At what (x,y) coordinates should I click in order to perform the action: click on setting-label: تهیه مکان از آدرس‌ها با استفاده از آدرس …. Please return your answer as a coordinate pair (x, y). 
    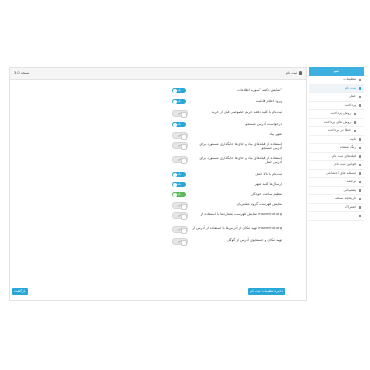
    Looking at the image, I should click on (237, 228).